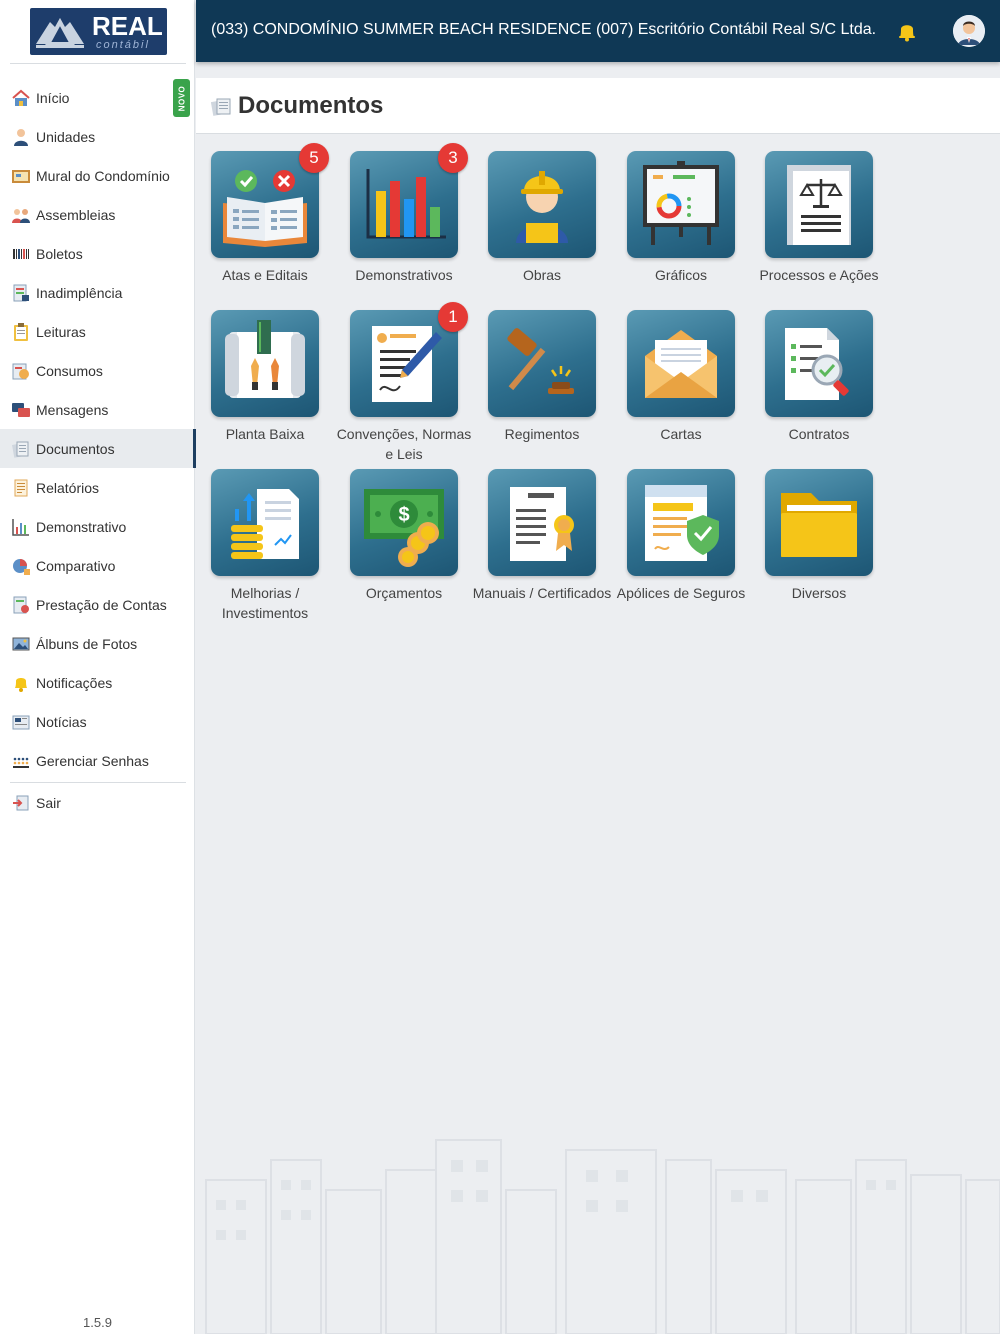  Describe the element at coordinates (21, 253) in the screenshot. I see `barcode-icon` at that location.